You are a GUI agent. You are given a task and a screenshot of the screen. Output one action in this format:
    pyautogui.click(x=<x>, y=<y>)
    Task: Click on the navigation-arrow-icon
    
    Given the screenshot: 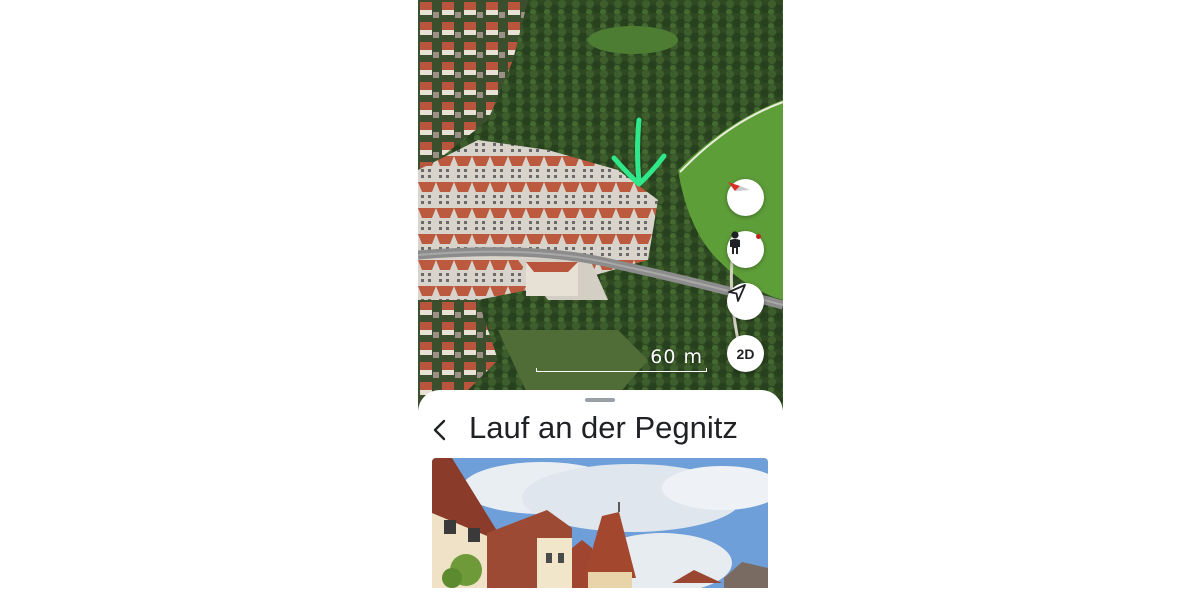 What is the action you would take?
    pyautogui.click(x=737, y=293)
    